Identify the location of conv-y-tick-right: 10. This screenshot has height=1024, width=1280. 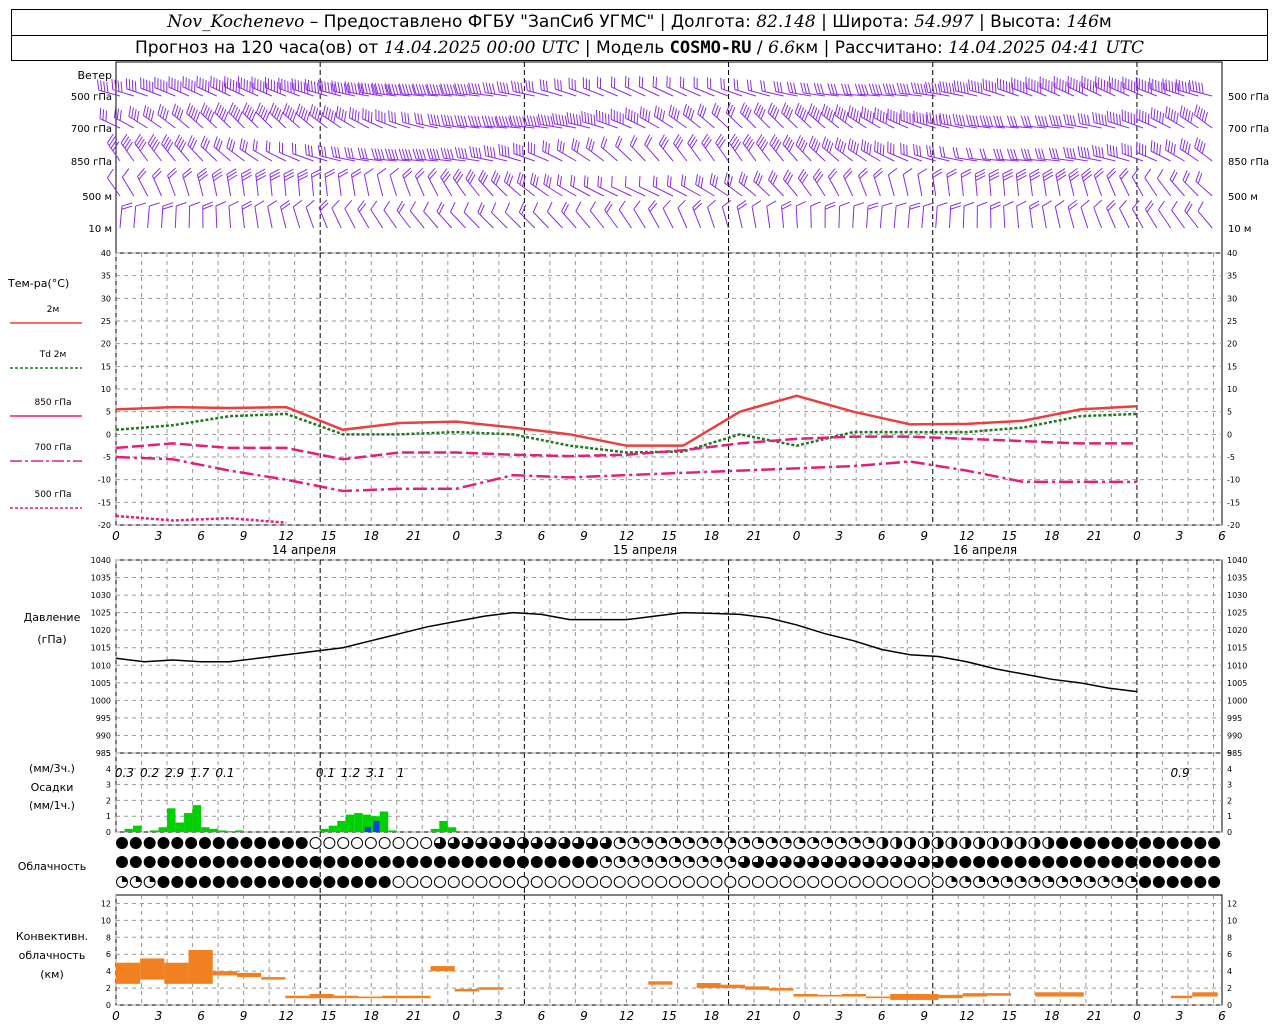
(1232, 920).